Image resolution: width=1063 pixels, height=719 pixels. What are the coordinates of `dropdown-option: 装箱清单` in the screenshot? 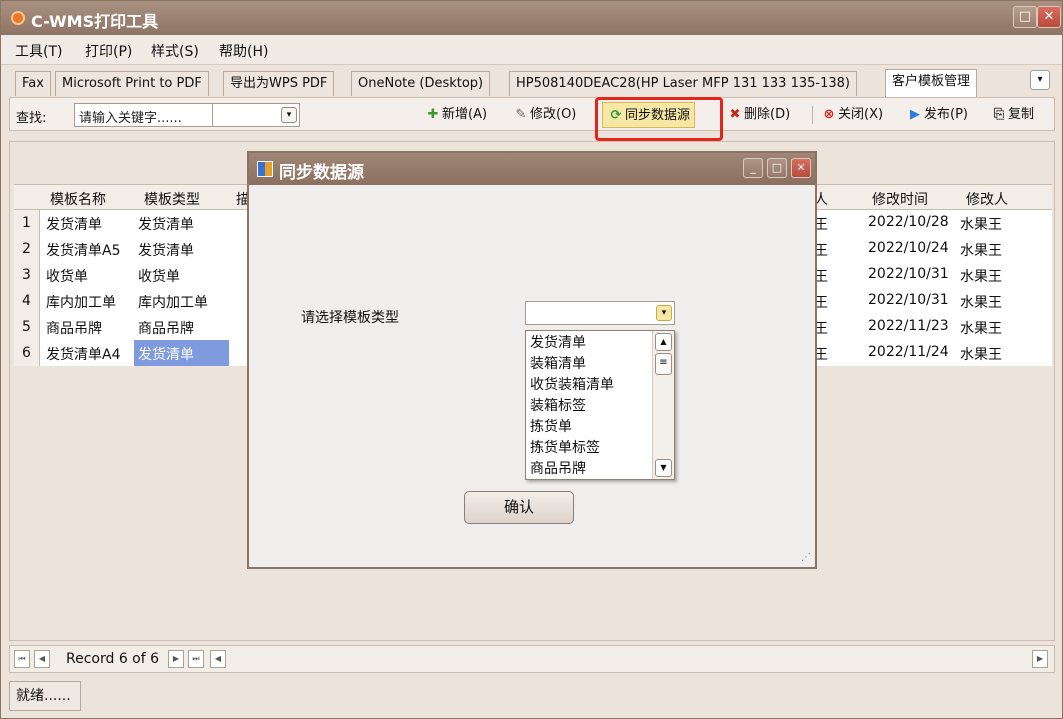 It's located at (558, 363).